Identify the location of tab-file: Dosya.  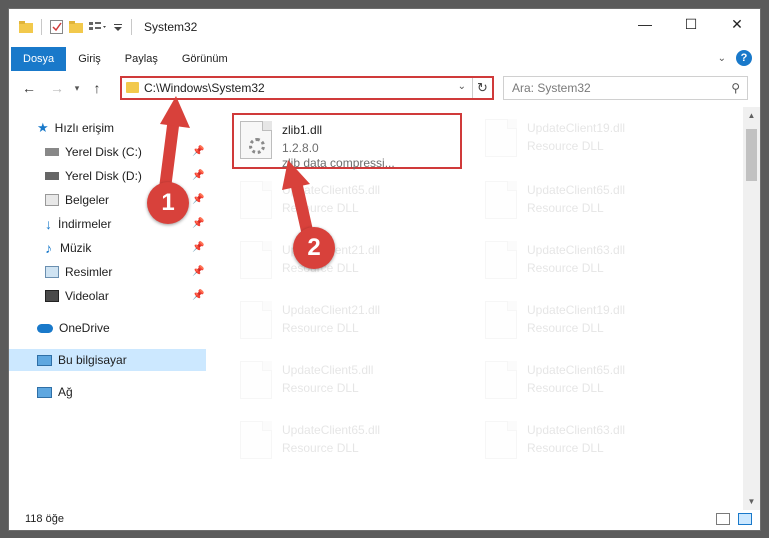
(39, 59).